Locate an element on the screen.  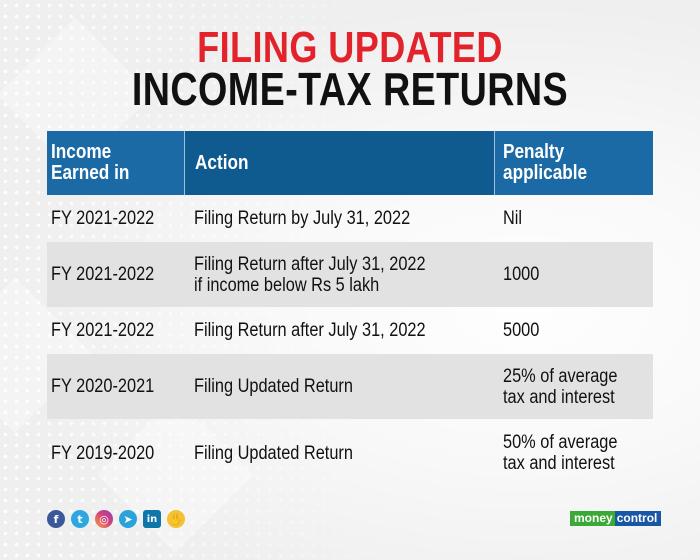
cell-text: 50% of average is located at coordinates (560, 442).